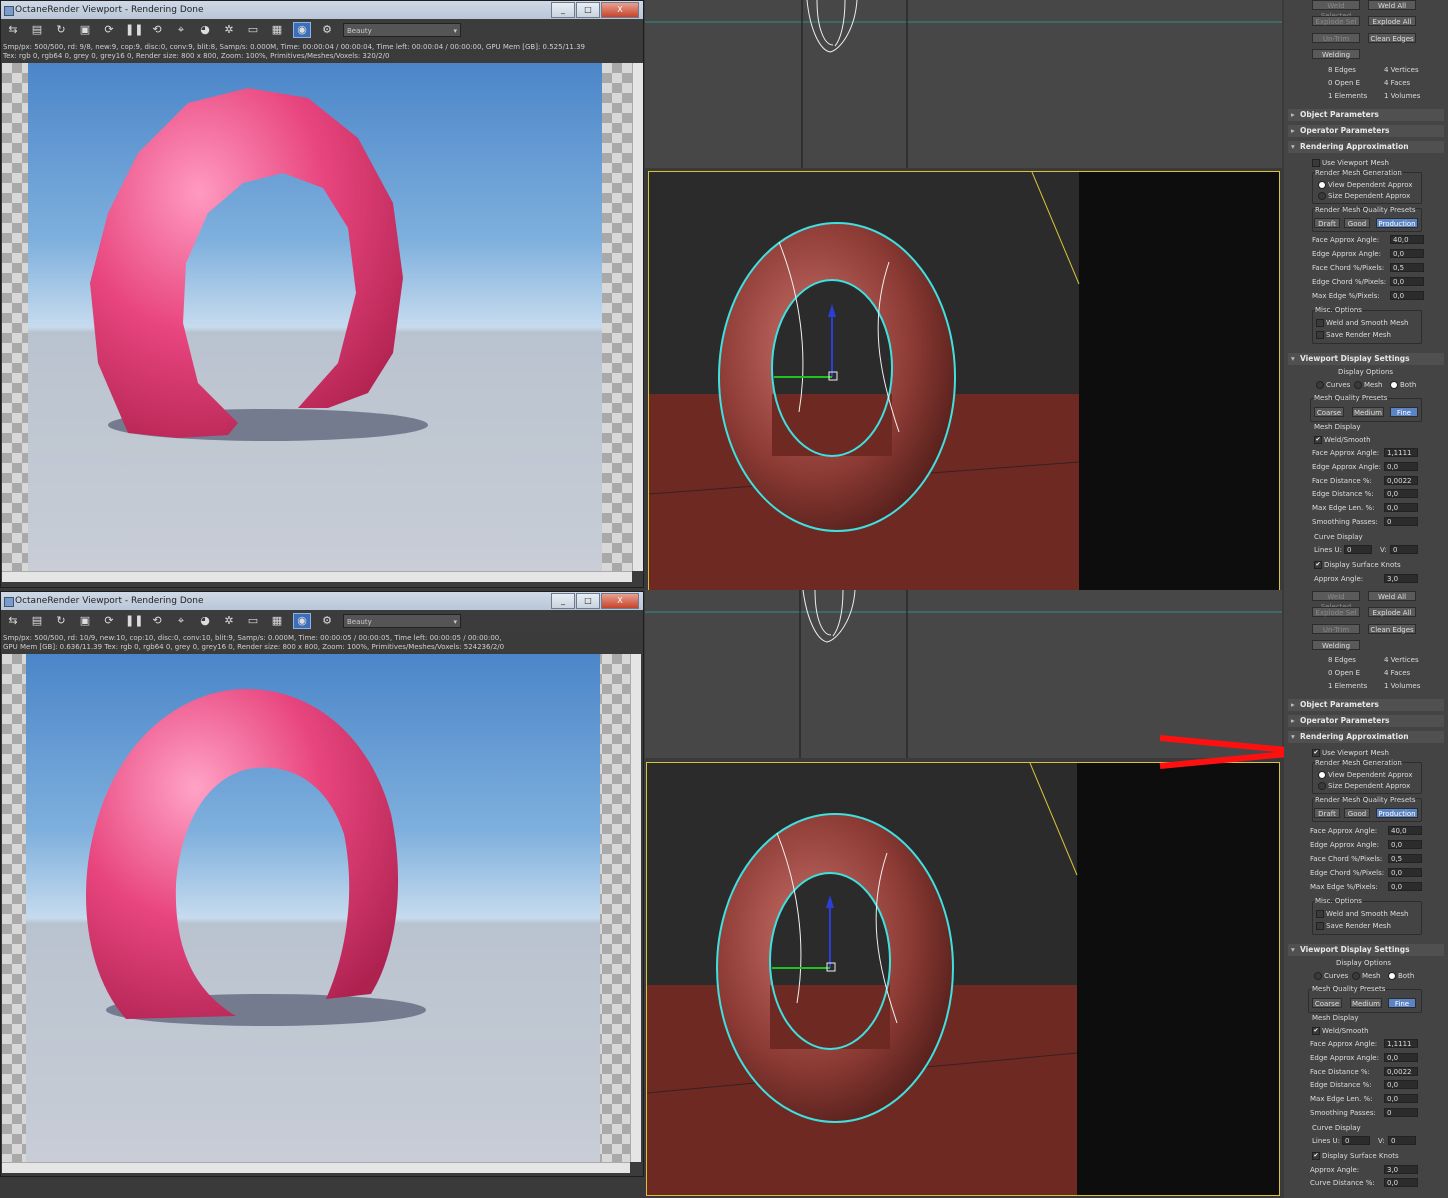 The width and height of the screenshot is (1448, 1198). I want to click on rollout-viewport-display-settings: Viewport Display Settings, so click(1366, 950).